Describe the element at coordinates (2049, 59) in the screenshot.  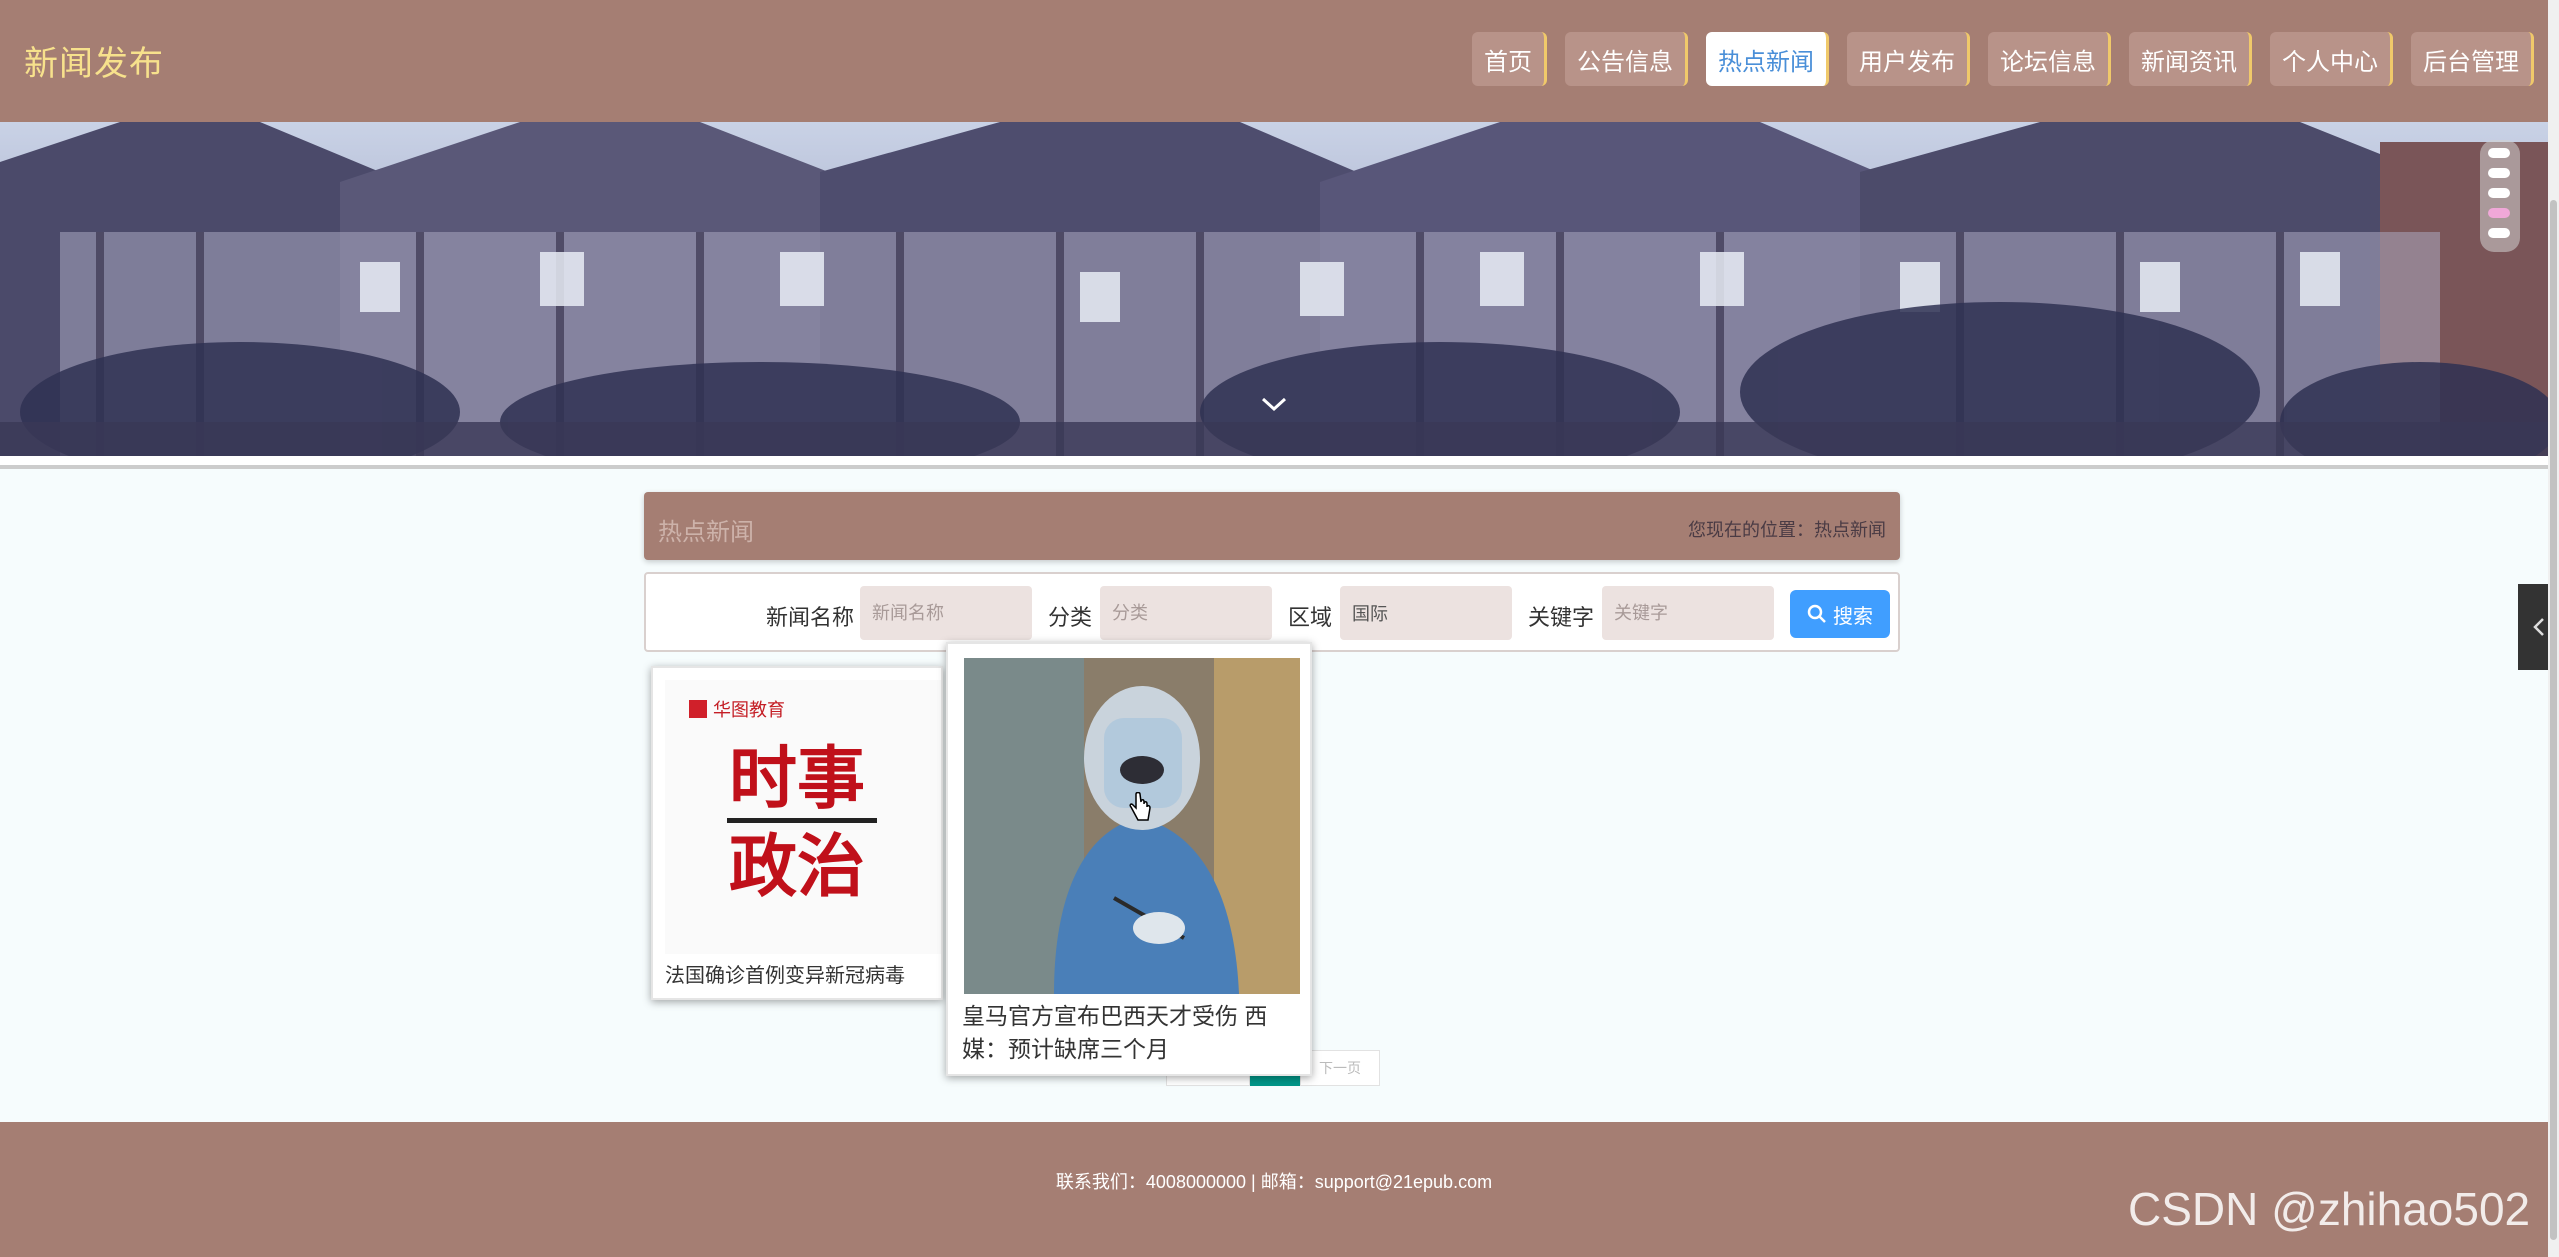
I see `nav-forum: 论坛信息` at that location.